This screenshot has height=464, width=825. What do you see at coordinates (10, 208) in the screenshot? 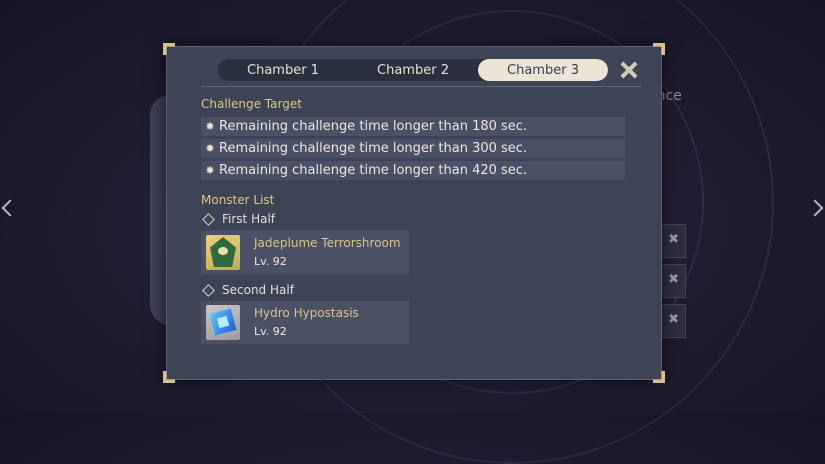
I see `chevron-left-icon` at bounding box center [10, 208].